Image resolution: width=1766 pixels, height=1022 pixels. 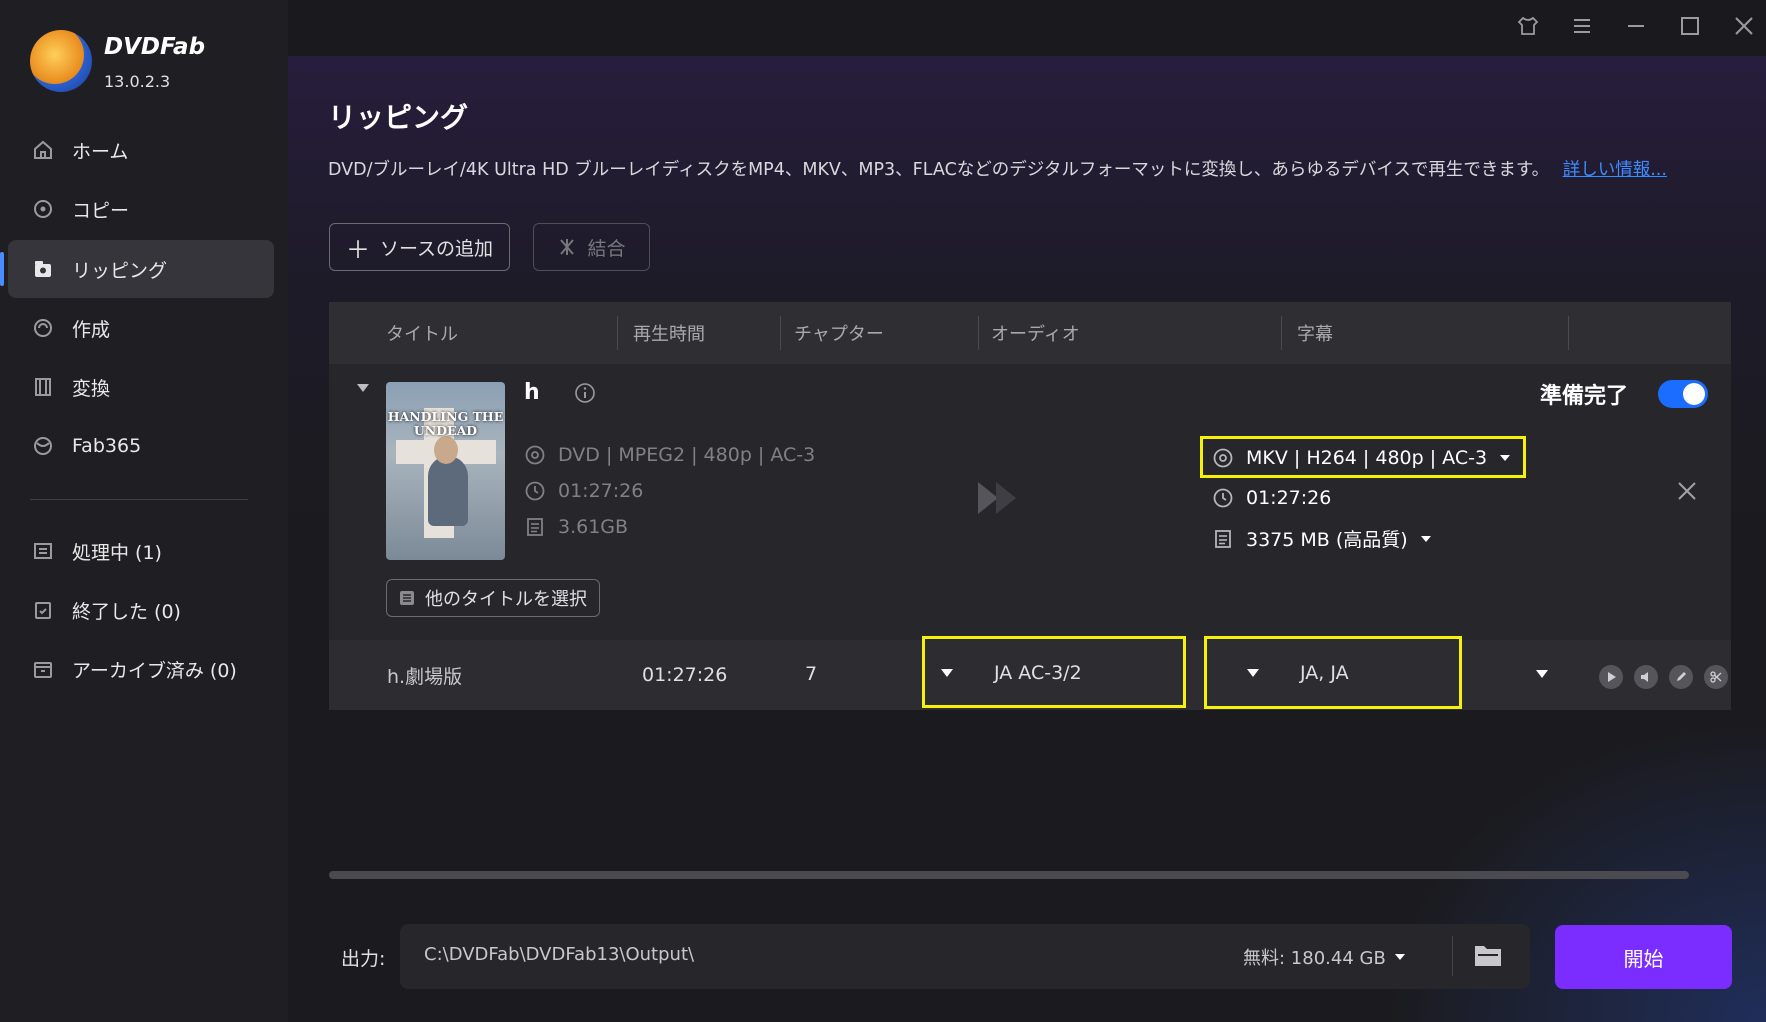 I want to click on page-title: リッピング, so click(x=398, y=117).